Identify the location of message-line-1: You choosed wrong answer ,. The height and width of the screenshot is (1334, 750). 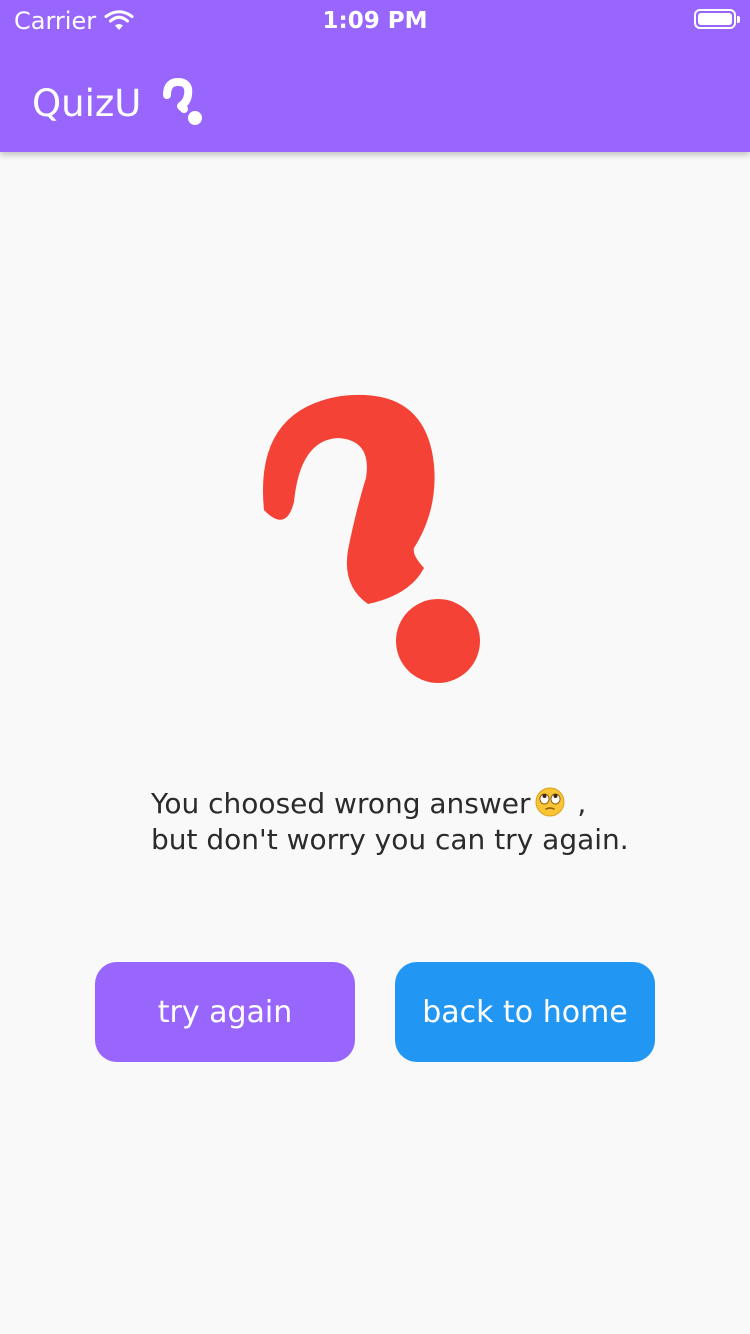
(421, 804).